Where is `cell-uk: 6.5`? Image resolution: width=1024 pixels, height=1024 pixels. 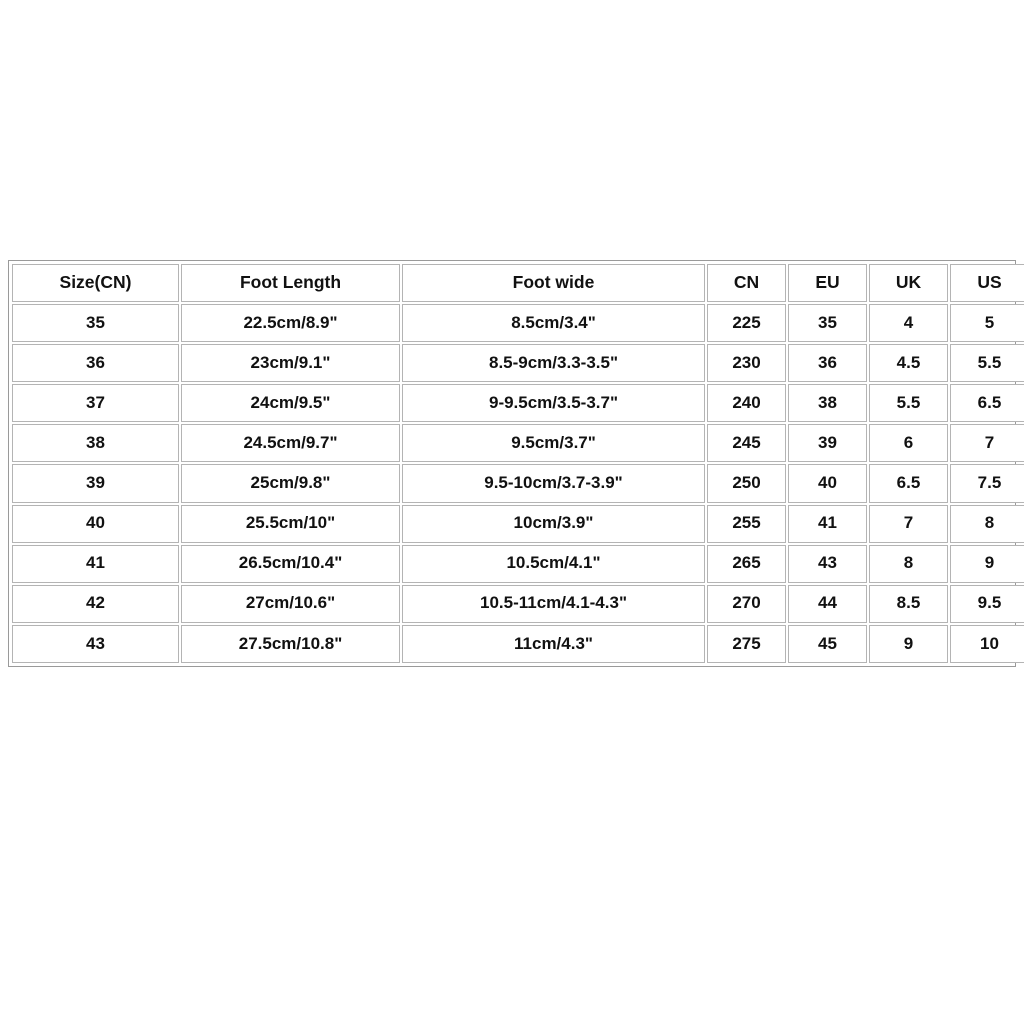
cell-uk: 6.5 is located at coordinates (908, 483).